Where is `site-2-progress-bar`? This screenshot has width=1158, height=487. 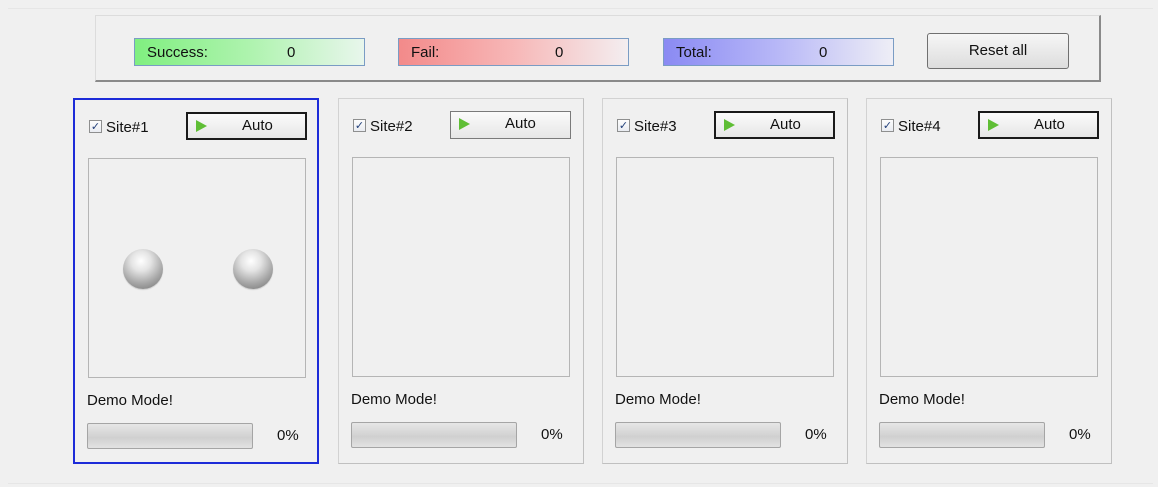 site-2-progress-bar is located at coordinates (434, 435).